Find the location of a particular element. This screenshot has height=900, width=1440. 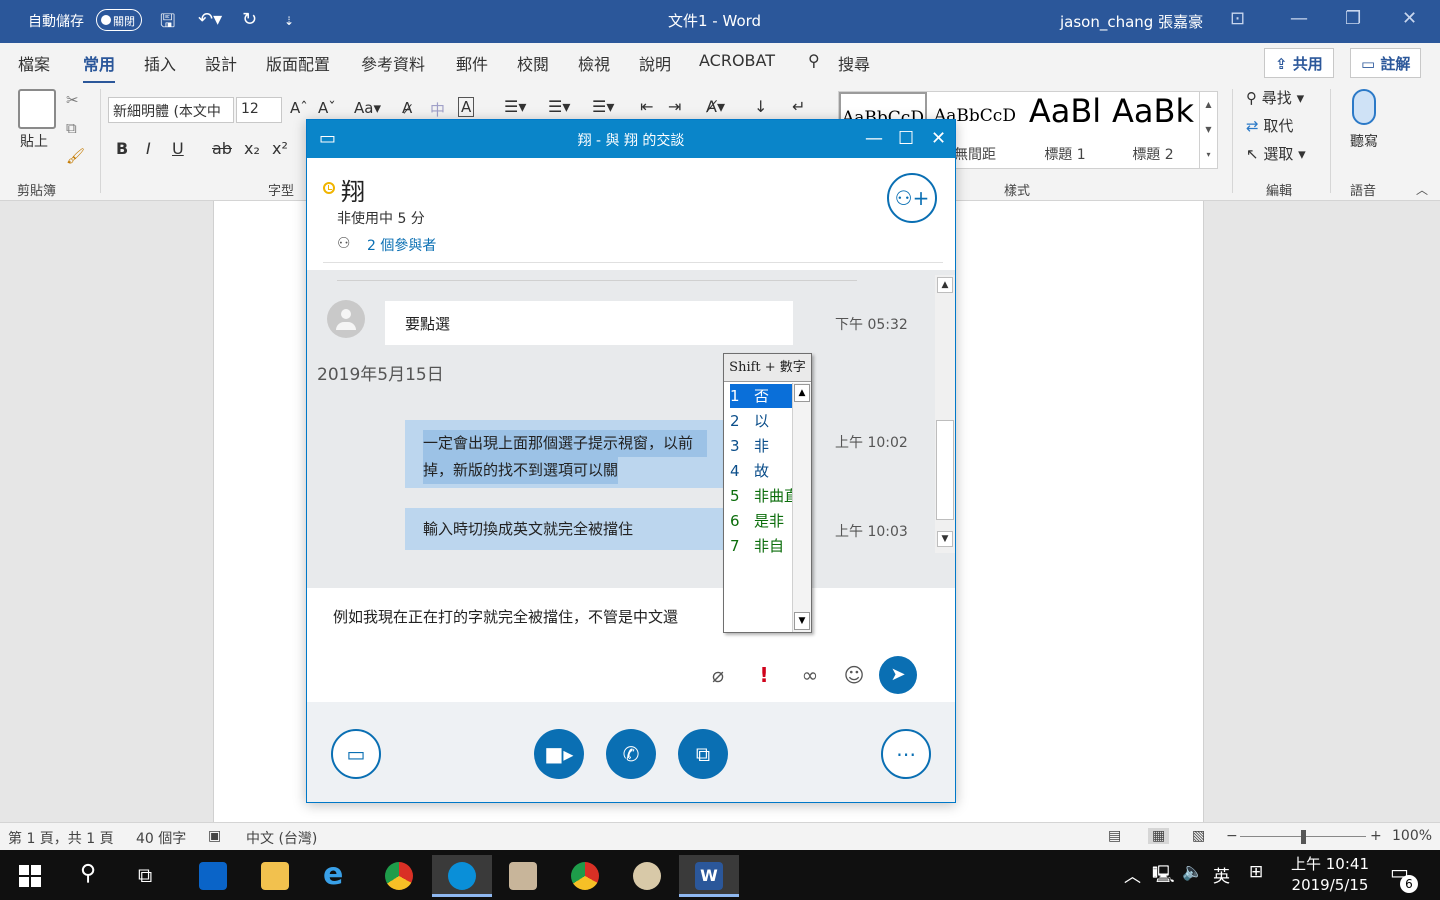

ime-scroll-up-icon: ▲ is located at coordinates (802, 393).